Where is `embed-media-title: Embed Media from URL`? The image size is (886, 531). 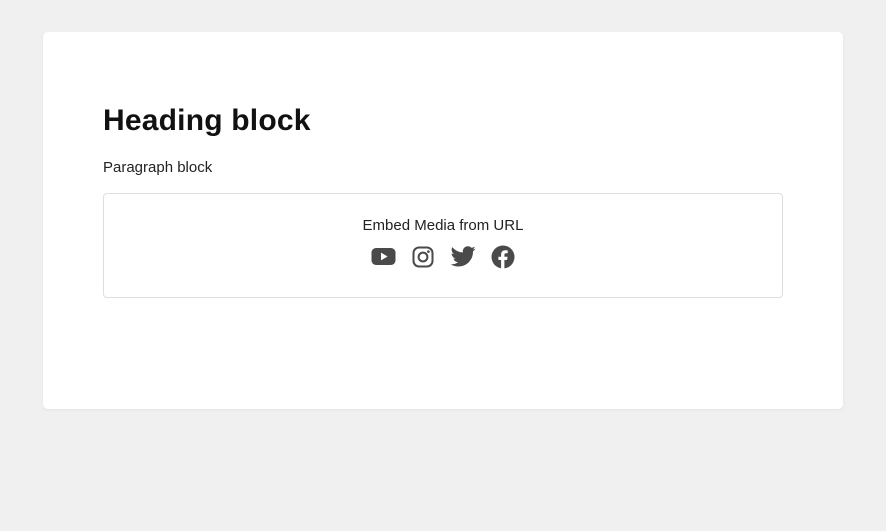 embed-media-title: Embed Media from URL is located at coordinates (443, 225).